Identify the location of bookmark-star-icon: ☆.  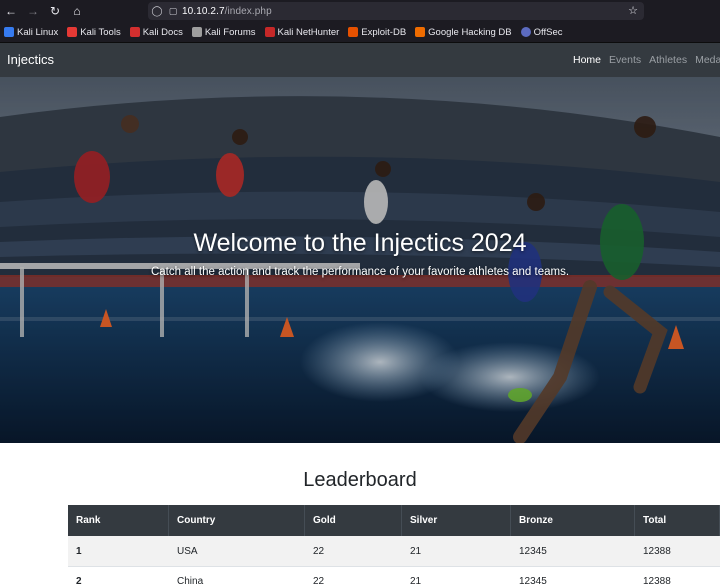
(633, 10).